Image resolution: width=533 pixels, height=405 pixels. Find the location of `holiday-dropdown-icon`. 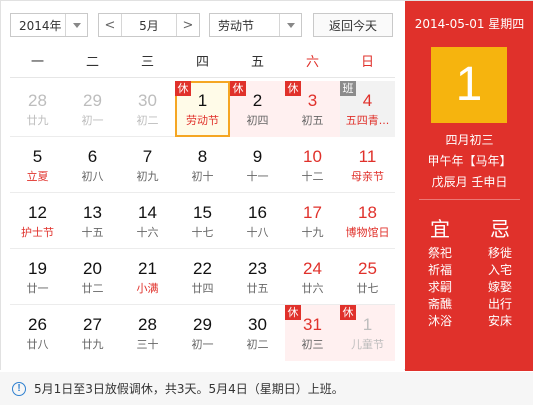

holiday-dropdown-icon is located at coordinates (290, 25).